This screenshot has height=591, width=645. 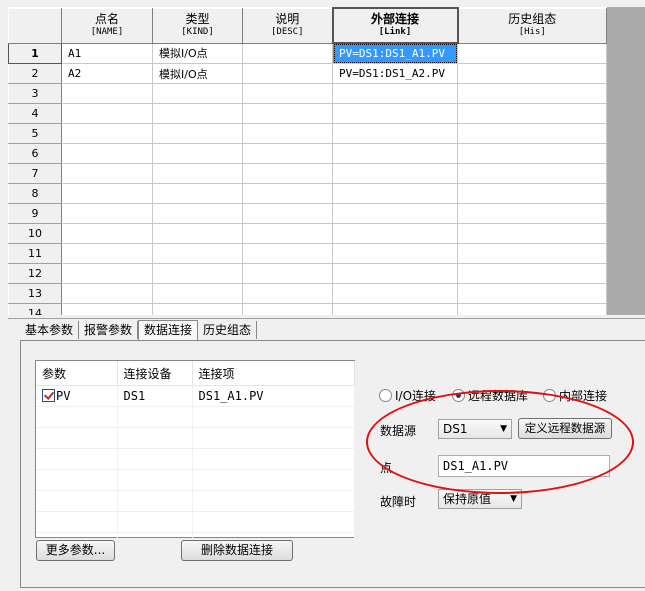 I want to click on table-row: 12, so click(x=307, y=273).